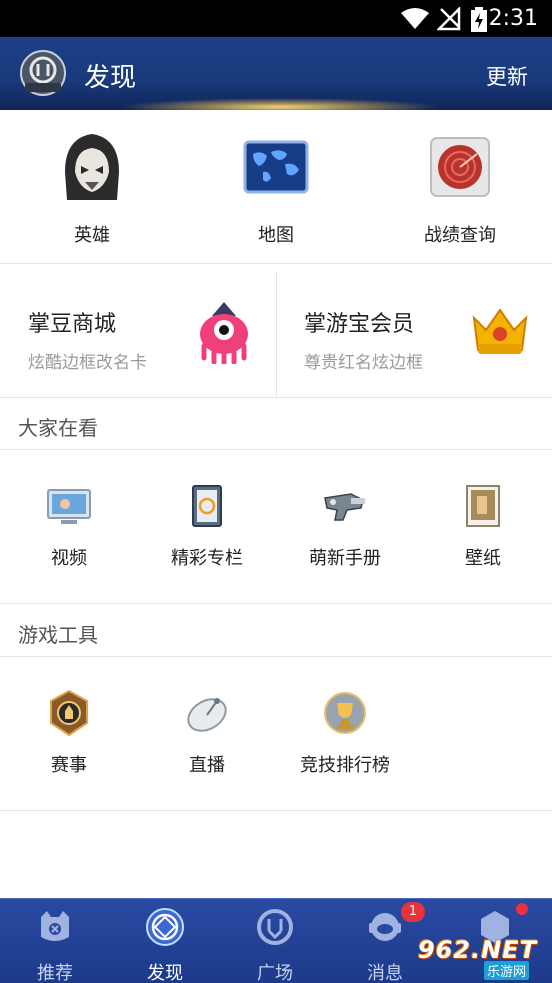 This screenshot has height=983, width=552. Describe the element at coordinates (92, 167) in the screenshot. I see `reaper-hero-icon` at that location.